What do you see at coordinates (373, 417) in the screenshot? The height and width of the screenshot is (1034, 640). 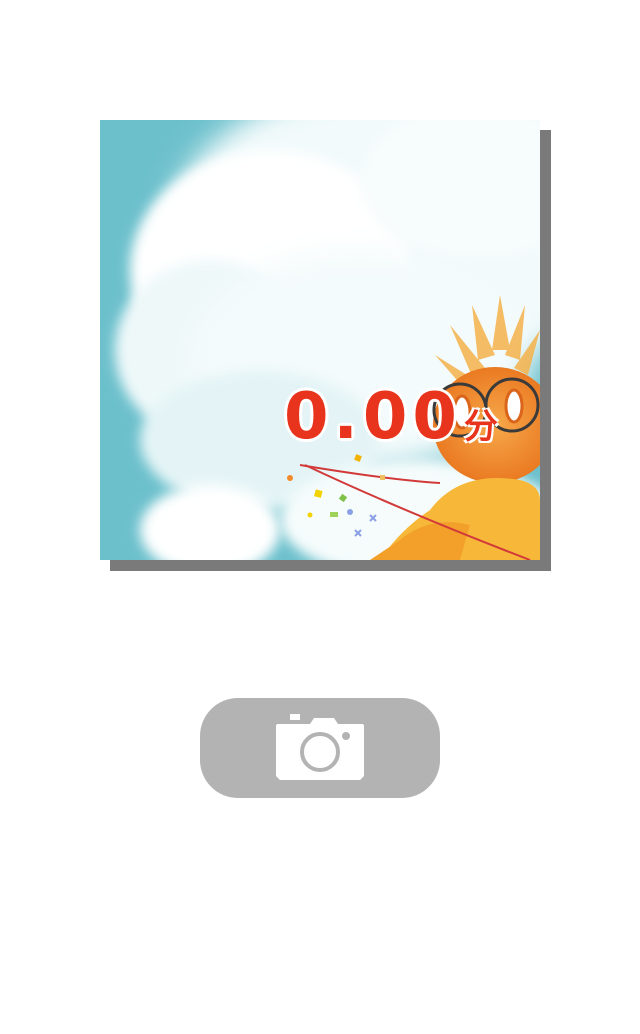 I see `score-value: 0.00` at bounding box center [373, 417].